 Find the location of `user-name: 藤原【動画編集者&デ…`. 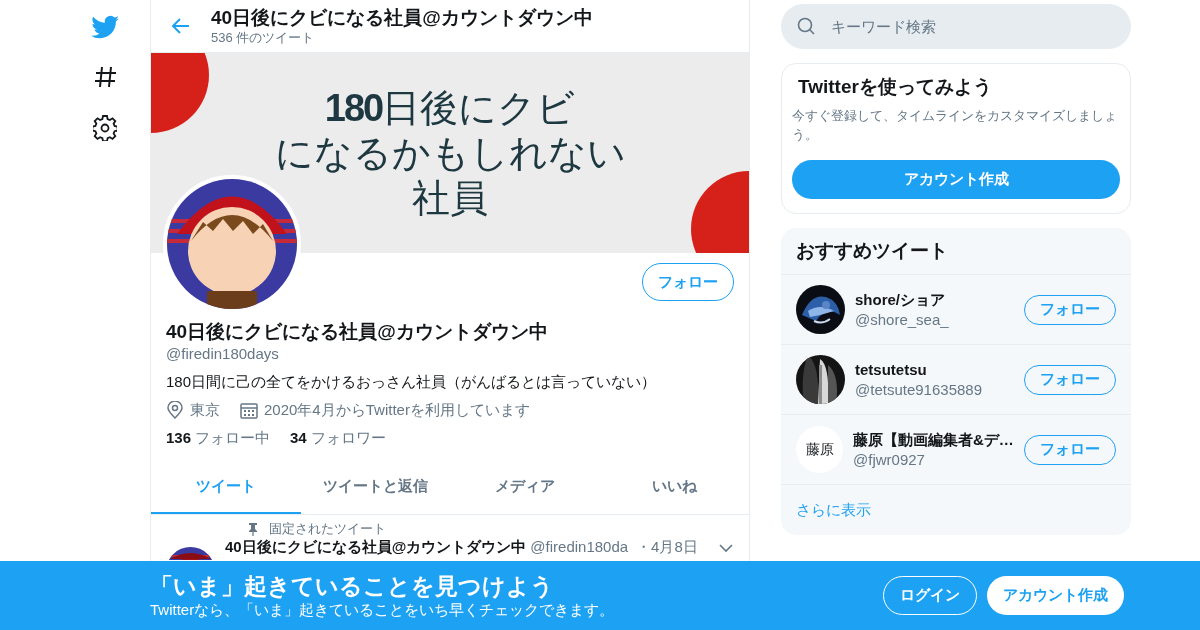

user-name: 藤原【動画編集者&デ… is located at coordinates (933, 439).